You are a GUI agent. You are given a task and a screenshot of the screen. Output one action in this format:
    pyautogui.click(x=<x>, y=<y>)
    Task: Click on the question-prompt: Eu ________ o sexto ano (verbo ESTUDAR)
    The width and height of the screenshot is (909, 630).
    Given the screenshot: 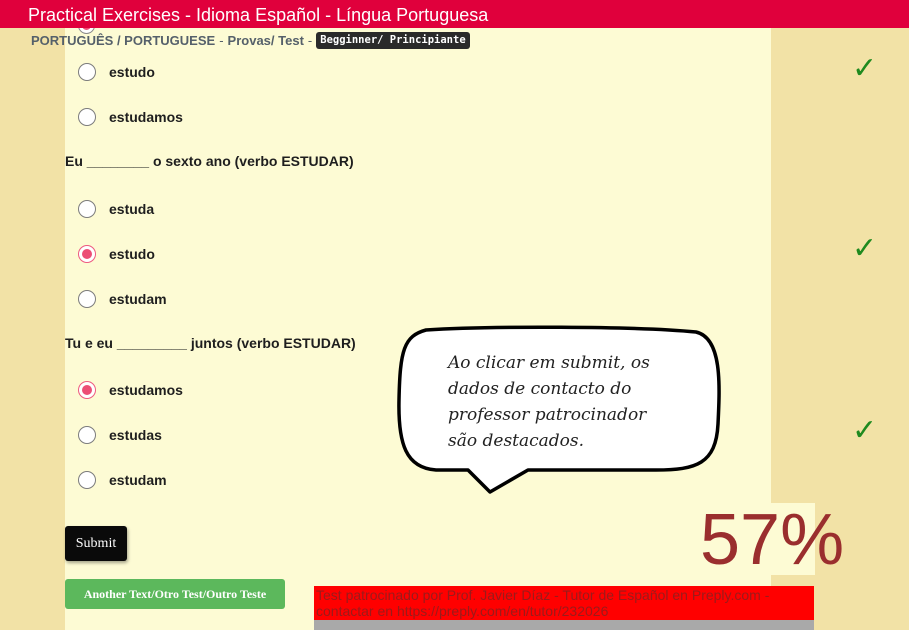 What is the action you would take?
    pyautogui.click(x=209, y=161)
    